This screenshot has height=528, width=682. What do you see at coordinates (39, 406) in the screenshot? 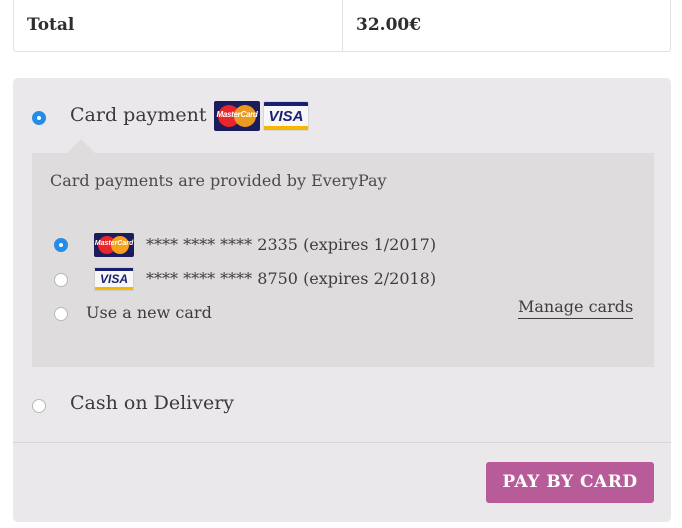
I see `cash-on-delivery-radio` at bounding box center [39, 406].